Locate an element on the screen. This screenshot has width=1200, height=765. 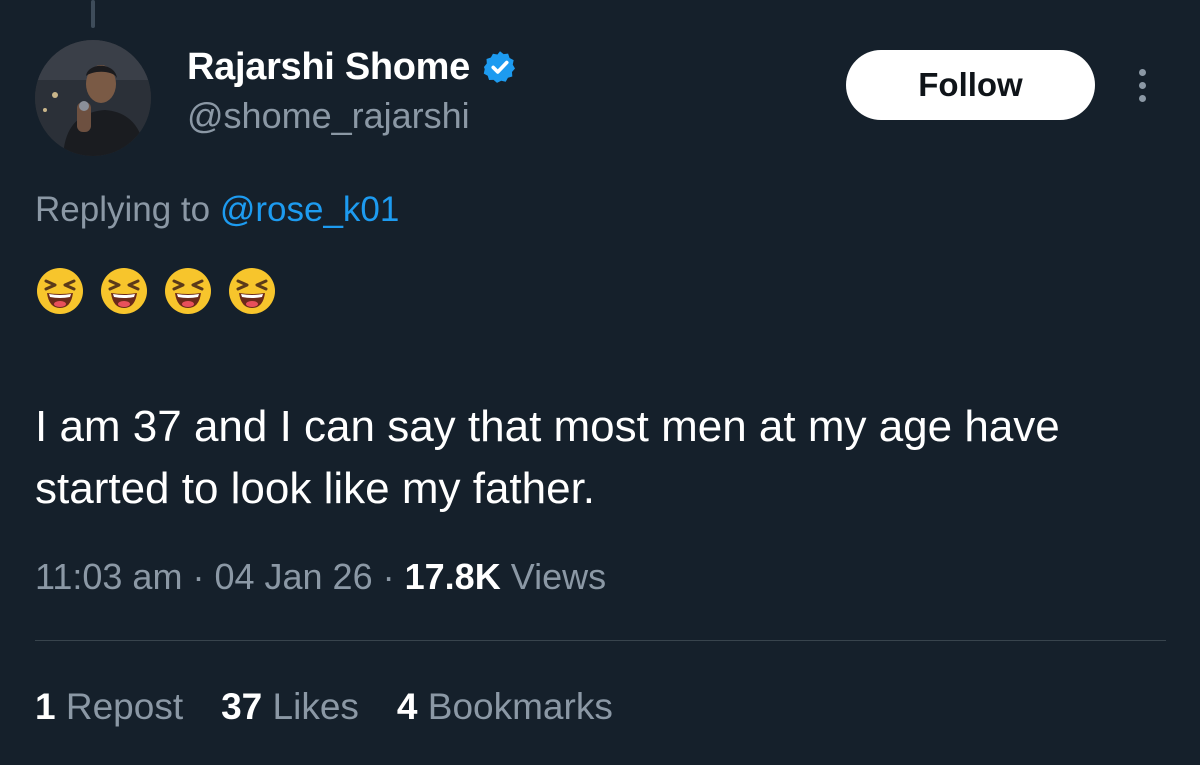
author-handle: @shome_rajarshi is located at coordinates (328, 116).